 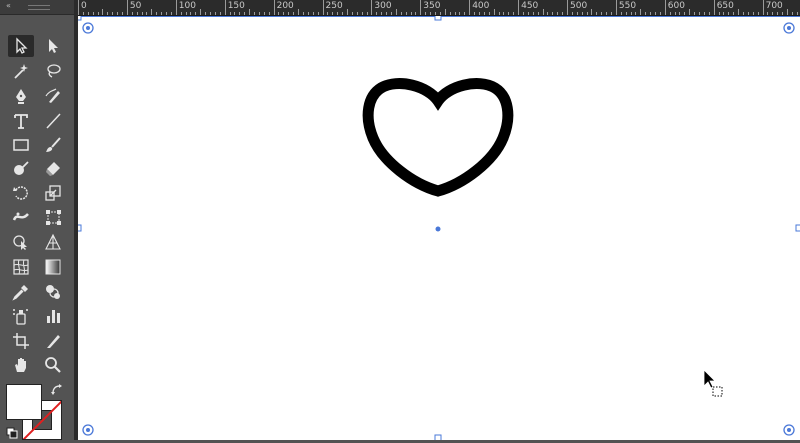 I want to click on column-graph-tool, so click(x=53, y=316).